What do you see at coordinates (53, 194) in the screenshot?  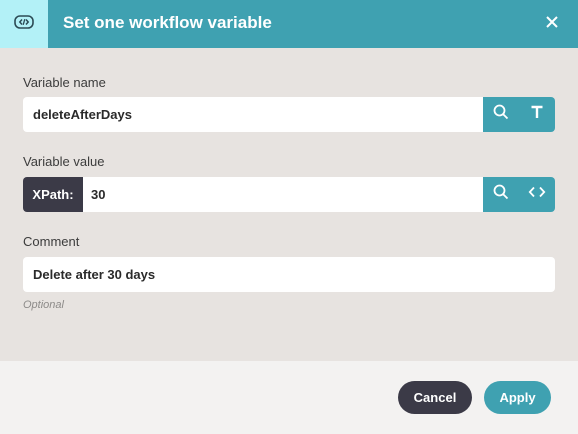 I see `xpath-prefix-badge: XPath:` at bounding box center [53, 194].